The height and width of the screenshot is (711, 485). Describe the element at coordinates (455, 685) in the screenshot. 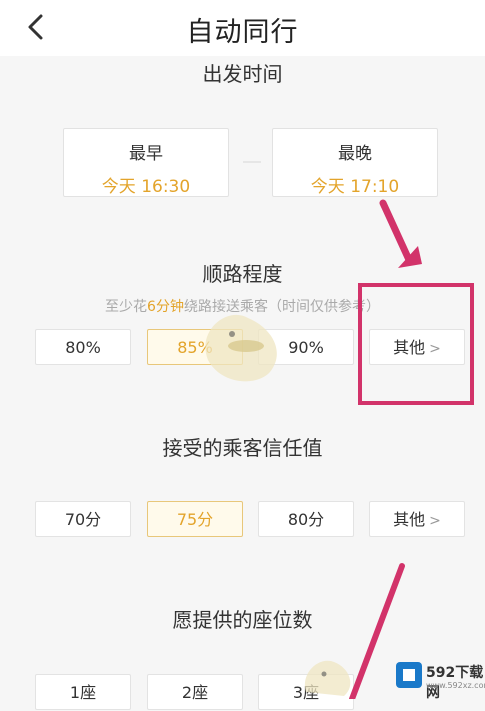

I see `brand-domain: www.592xz.com` at that location.